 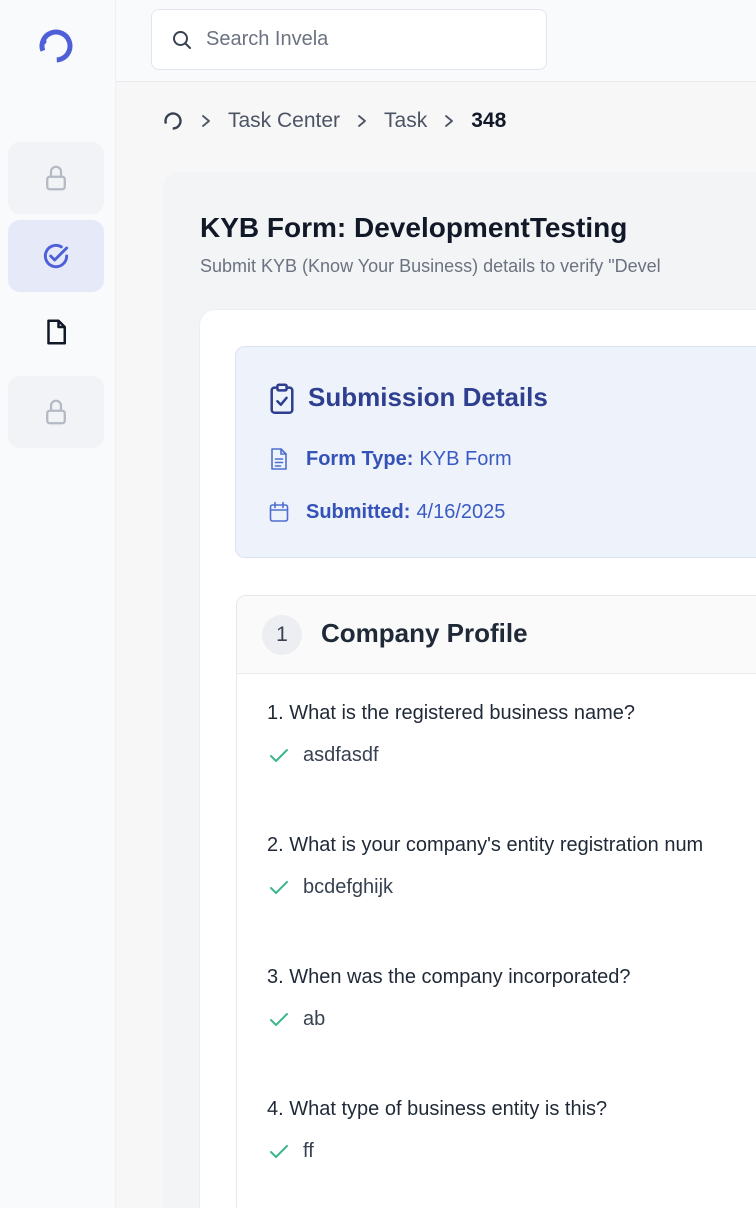 I want to click on file-icon, so click(x=56, y=332).